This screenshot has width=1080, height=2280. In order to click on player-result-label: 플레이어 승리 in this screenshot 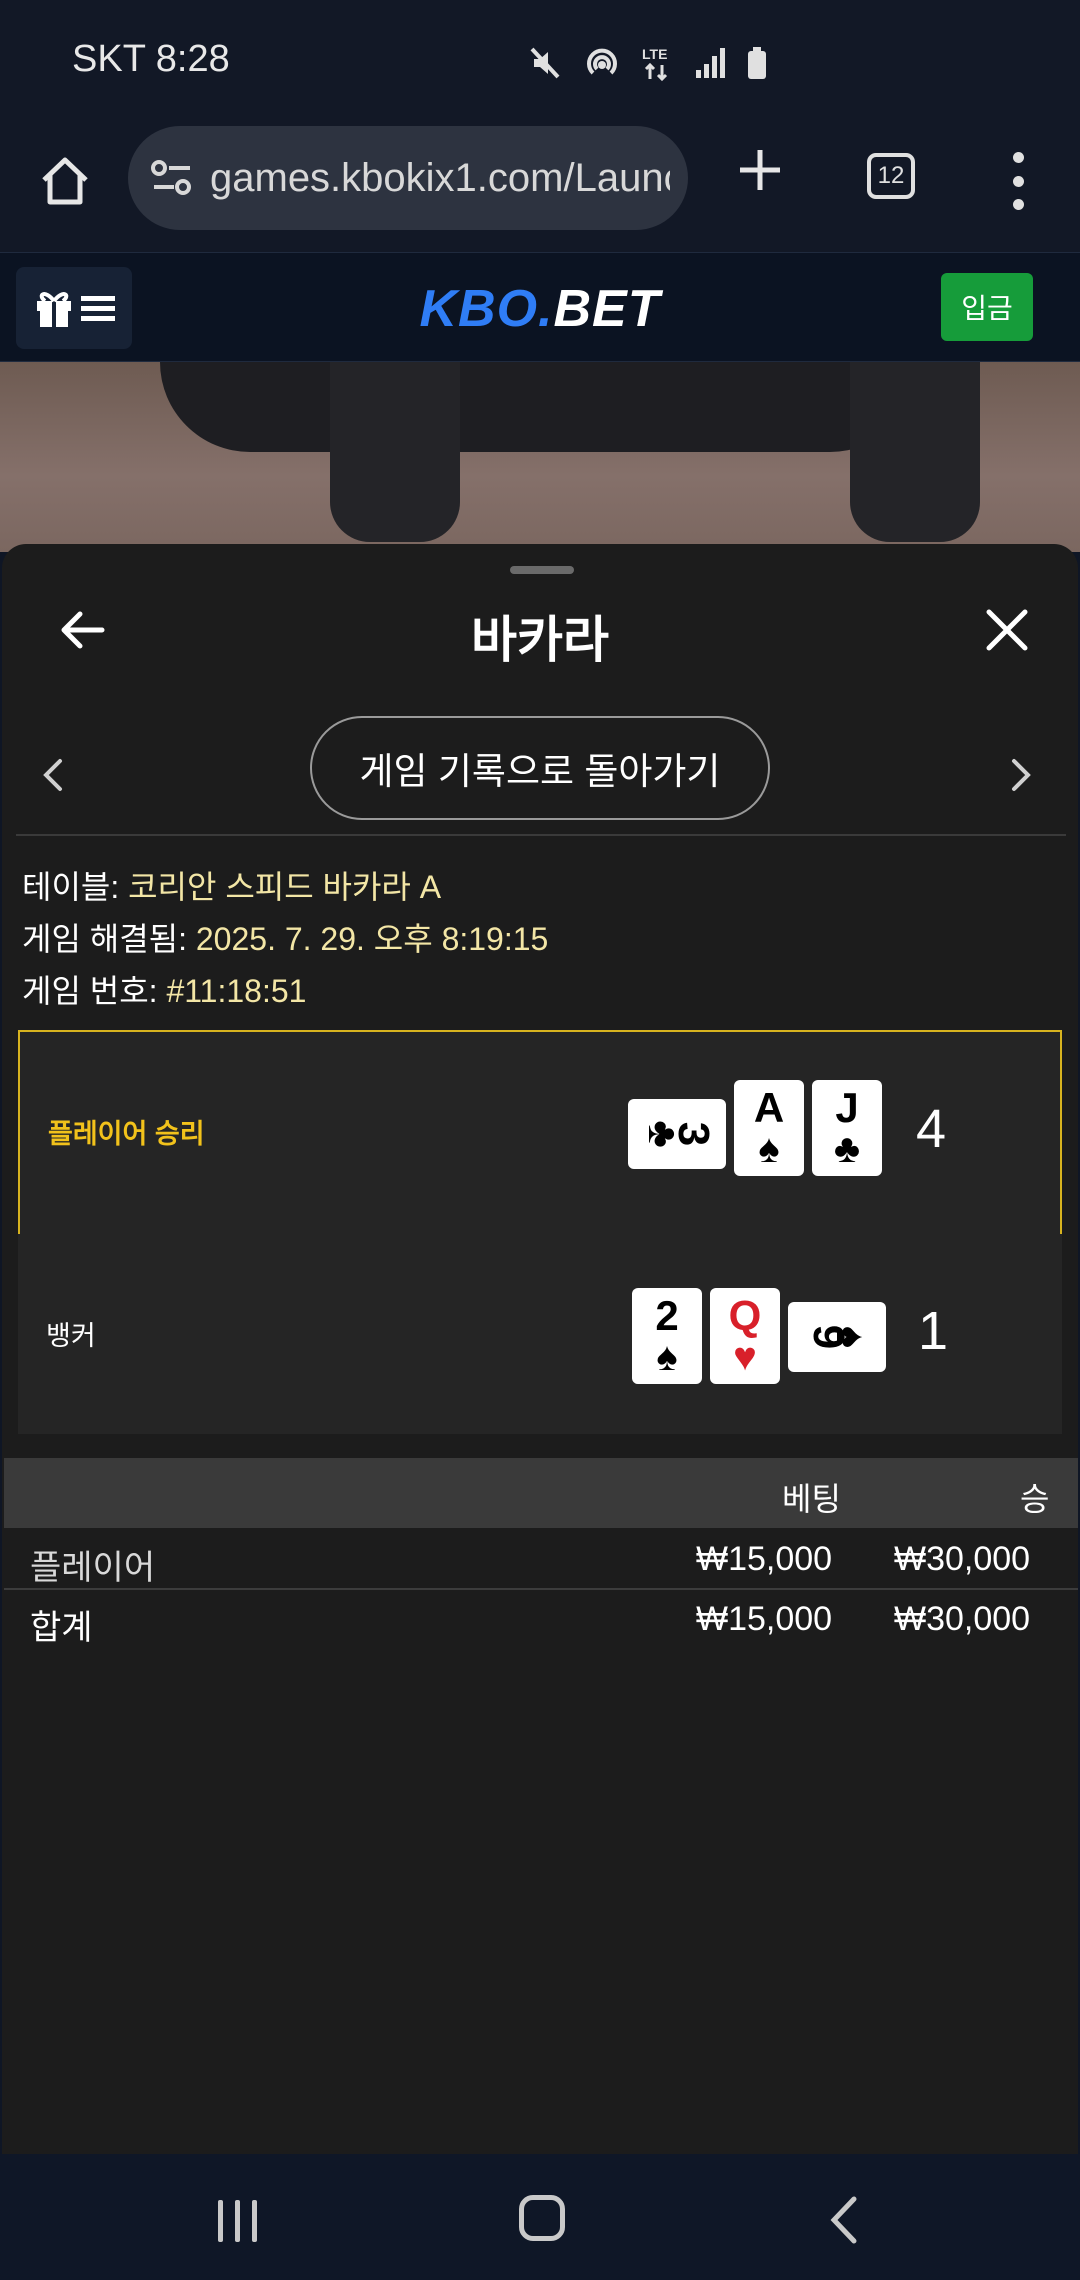, I will do `click(126, 1134)`.